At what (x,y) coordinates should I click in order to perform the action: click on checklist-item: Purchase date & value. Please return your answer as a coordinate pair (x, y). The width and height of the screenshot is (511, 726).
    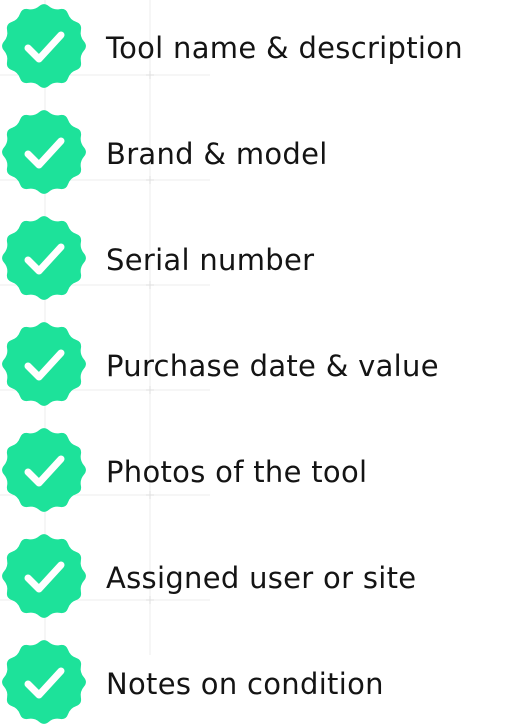
    Looking at the image, I should click on (255, 364).